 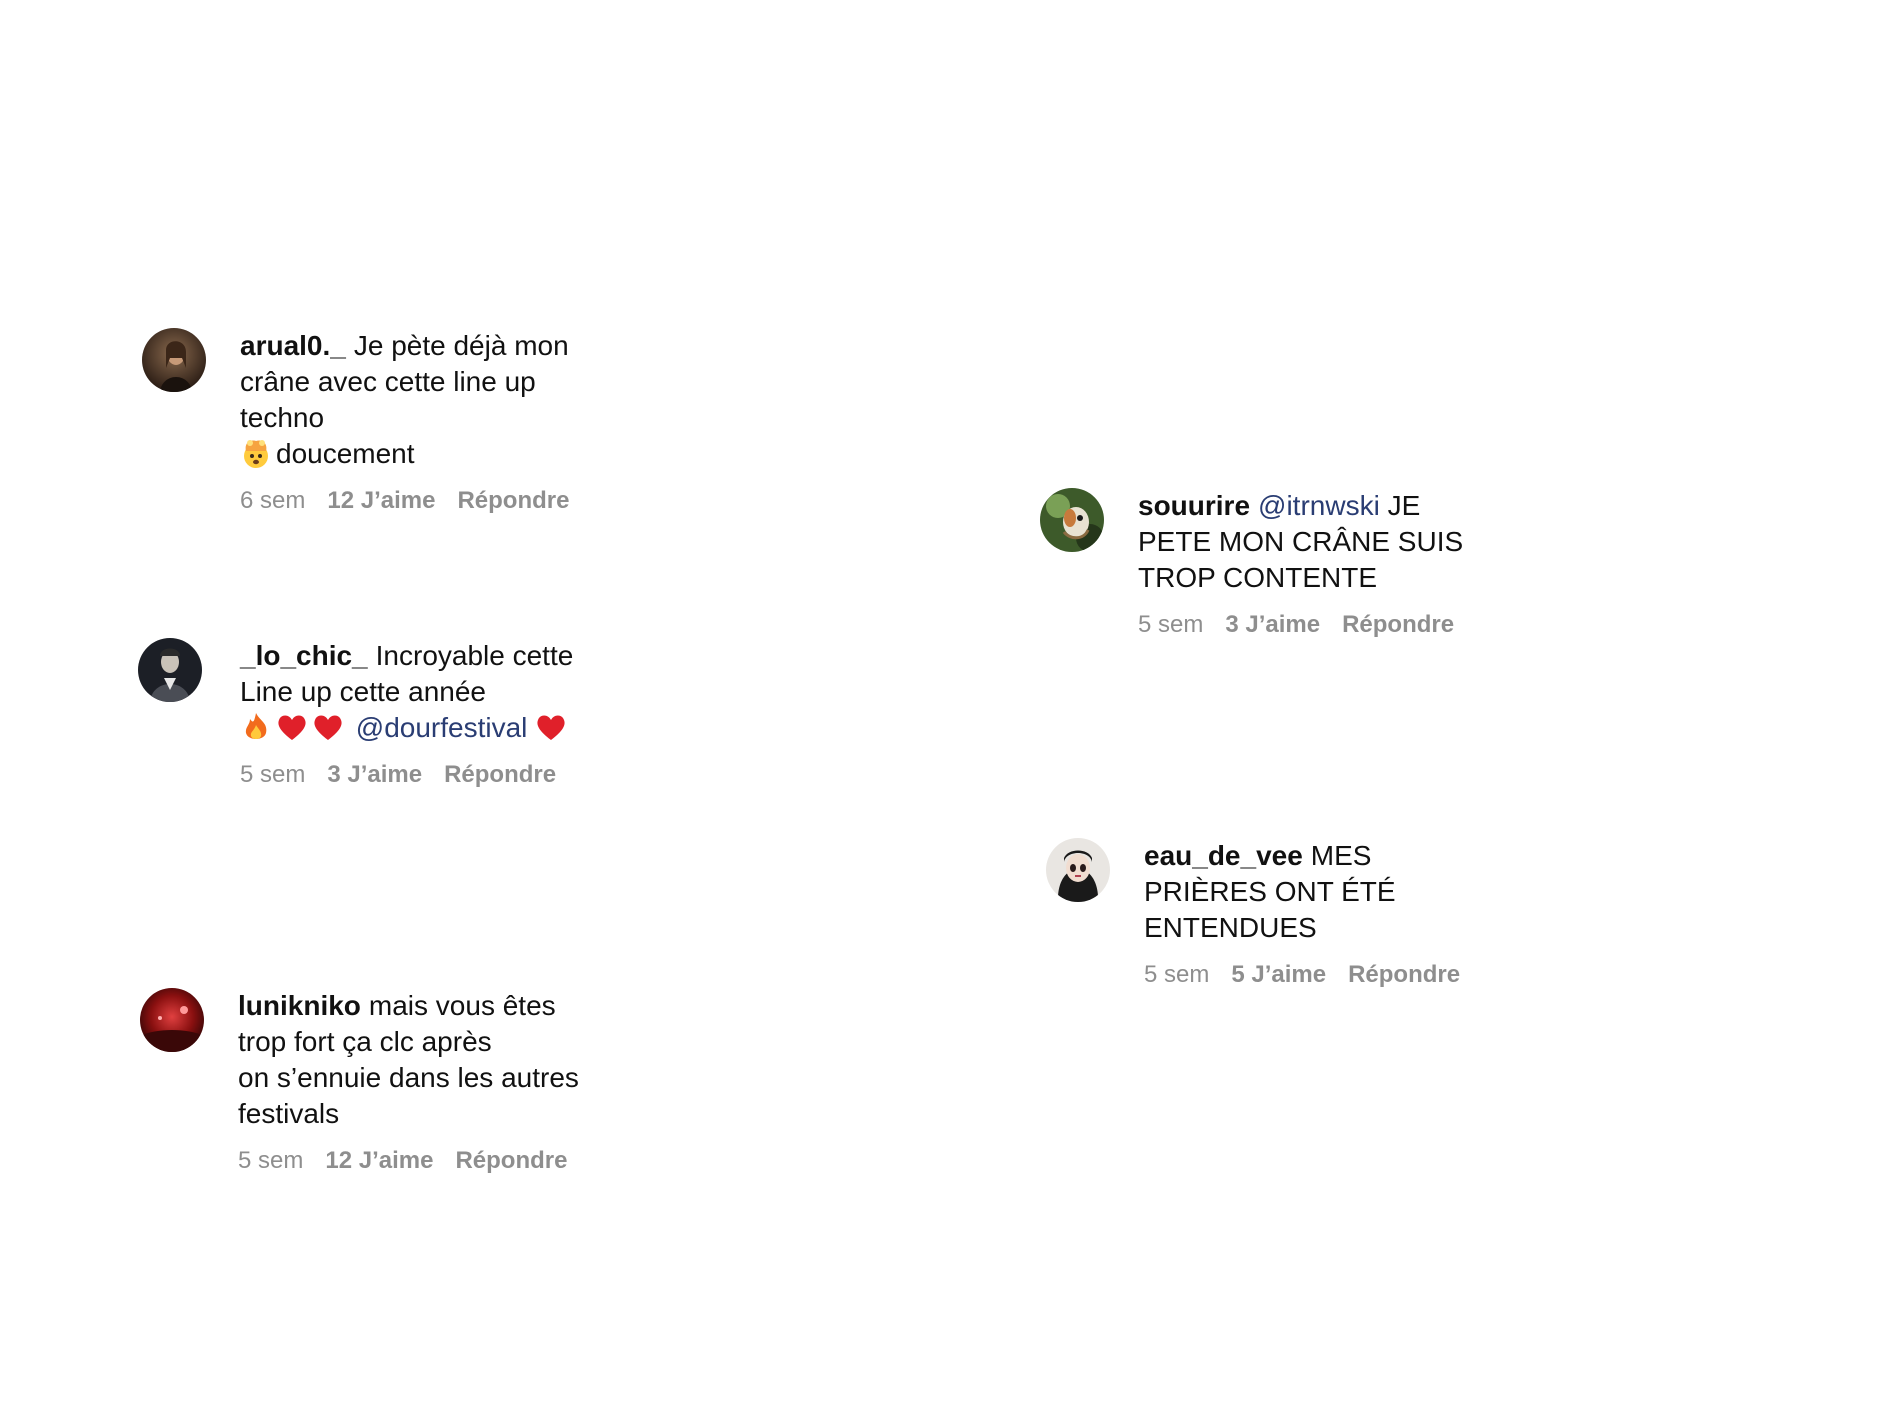 I want to click on comment-text: eau_de_vee MES PRIÈRES ONT ÉTÉ ENTENDUES, so click(x=1313, y=892).